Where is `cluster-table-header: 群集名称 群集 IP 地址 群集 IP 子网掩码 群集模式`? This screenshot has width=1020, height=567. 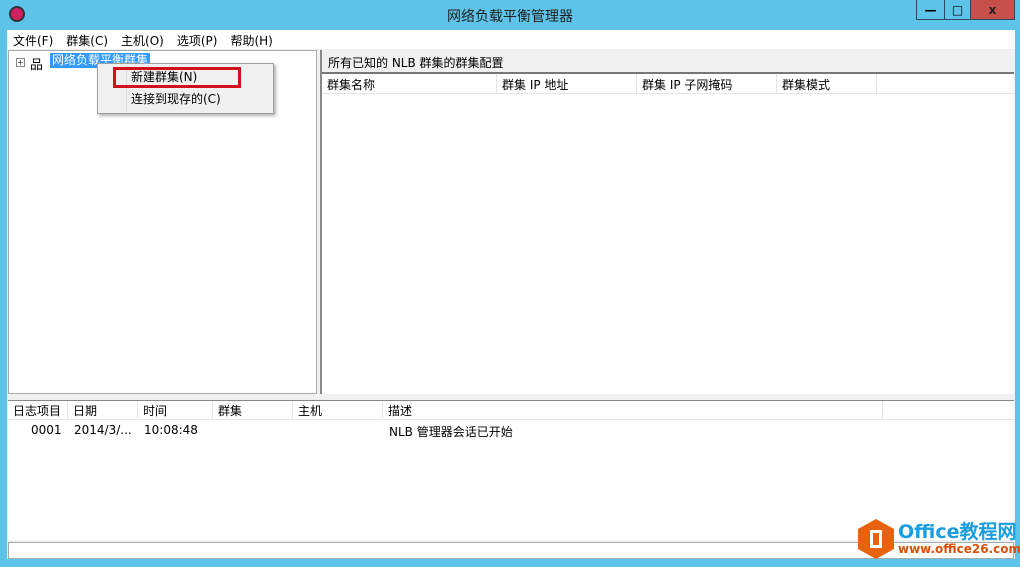
cluster-table-header: 群集名称 群集 IP 地址 群集 IP 子网掩码 群集模式 is located at coordinates (668, 84).